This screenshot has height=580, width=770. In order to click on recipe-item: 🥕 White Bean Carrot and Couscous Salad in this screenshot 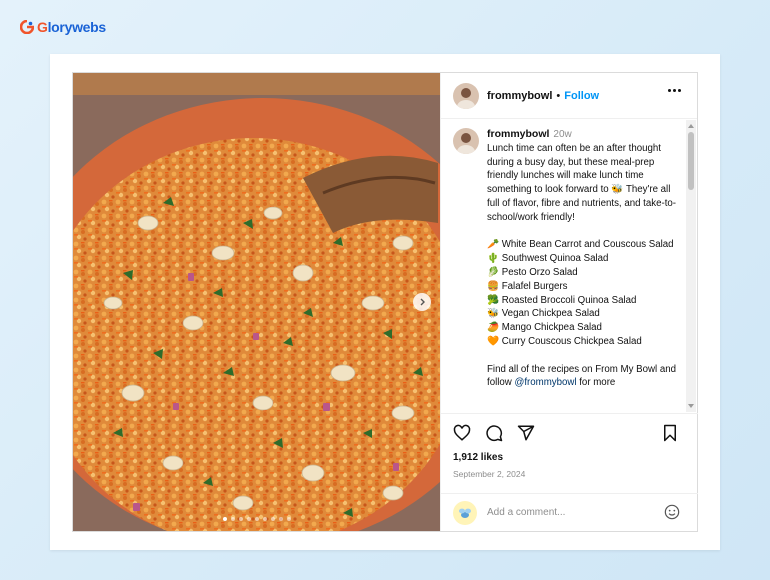, I will do `click(580, 245)`.